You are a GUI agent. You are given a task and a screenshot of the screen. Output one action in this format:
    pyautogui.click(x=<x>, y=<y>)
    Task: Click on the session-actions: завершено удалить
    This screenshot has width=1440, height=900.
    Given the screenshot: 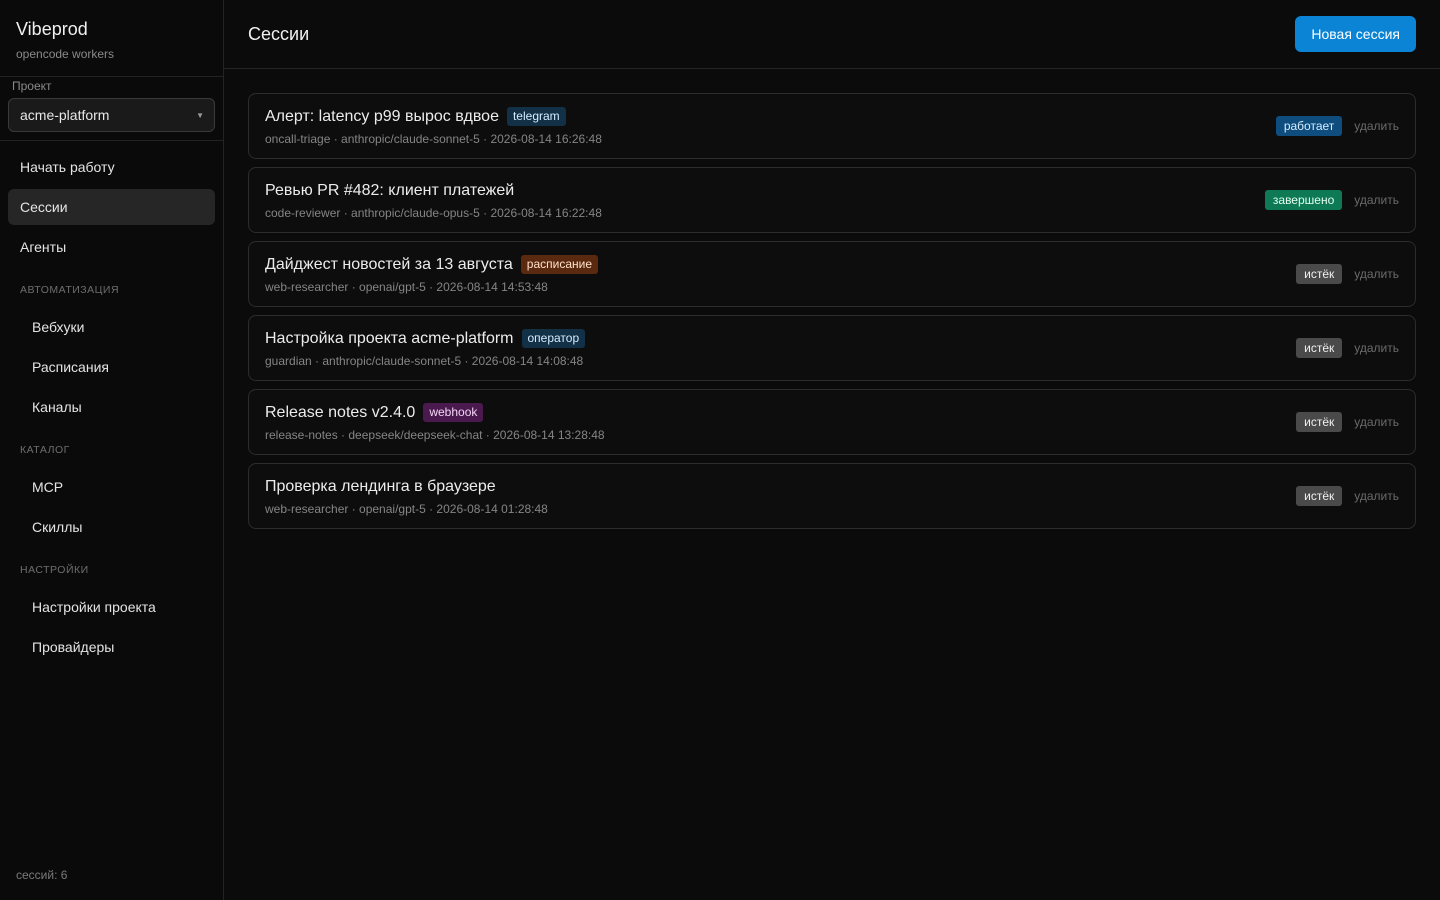 What is the action you would take?
    pyautogui.click(x=1331, y=200)
    